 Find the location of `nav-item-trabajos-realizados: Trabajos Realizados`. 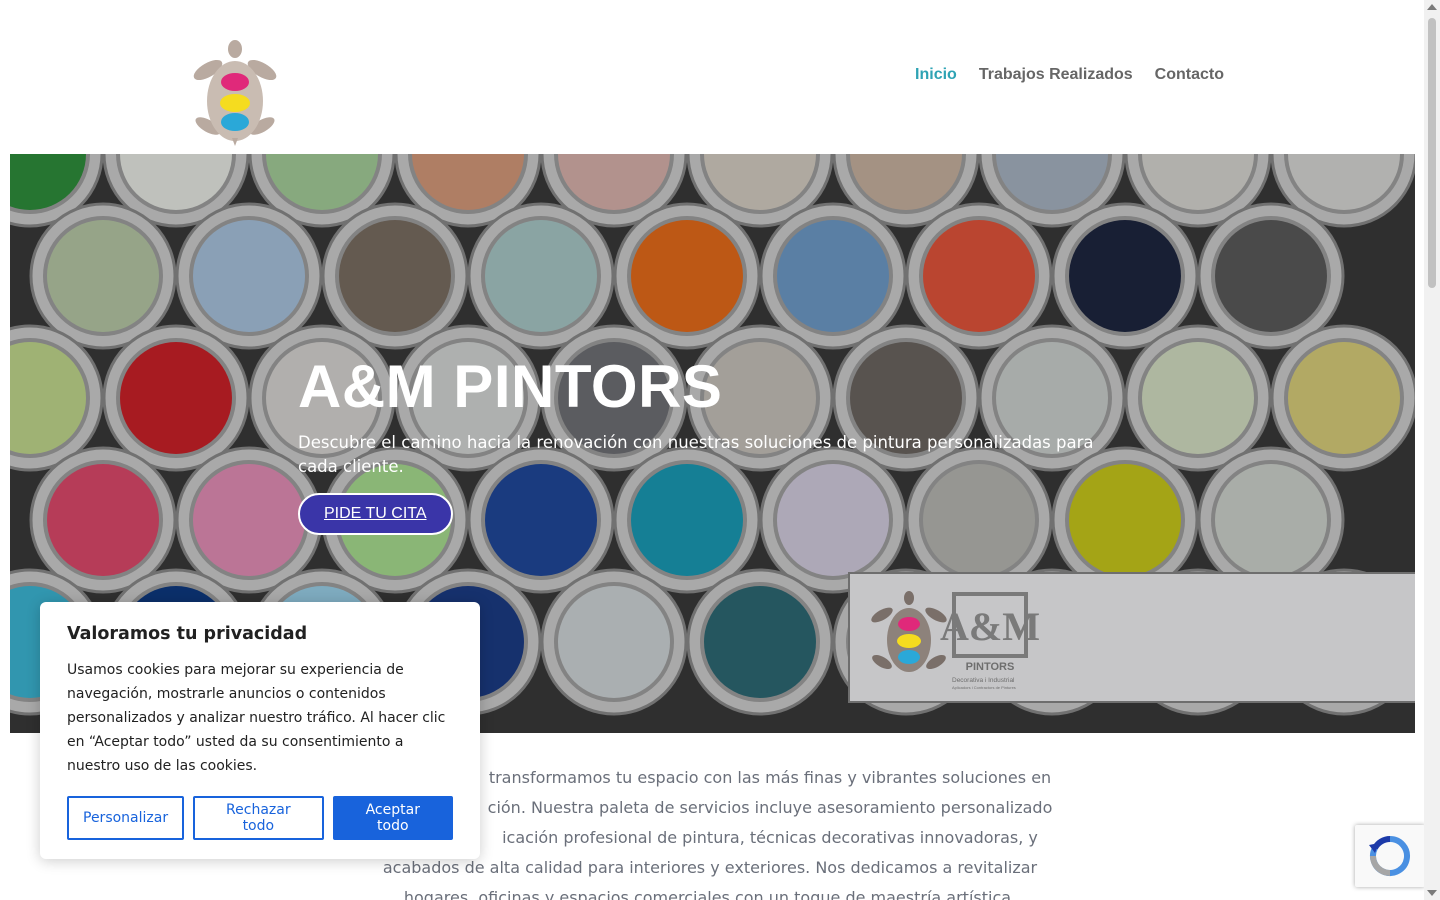

nav-item-trabajos-realizados: Trabajos Realizados is located at coordinates (1056, 75).